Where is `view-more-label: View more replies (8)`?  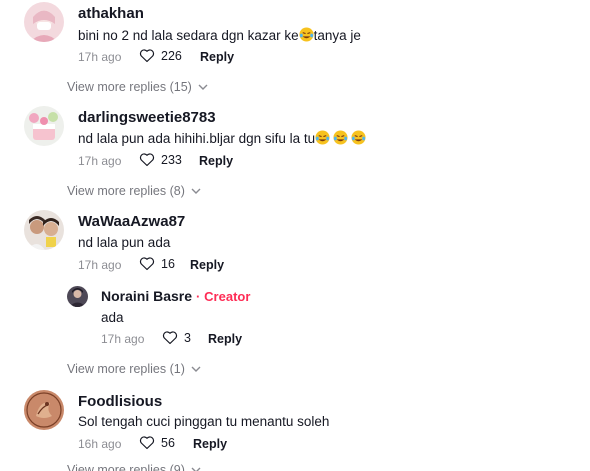
view-more-label: View more replies (8) is located at coordinates (126, 191).